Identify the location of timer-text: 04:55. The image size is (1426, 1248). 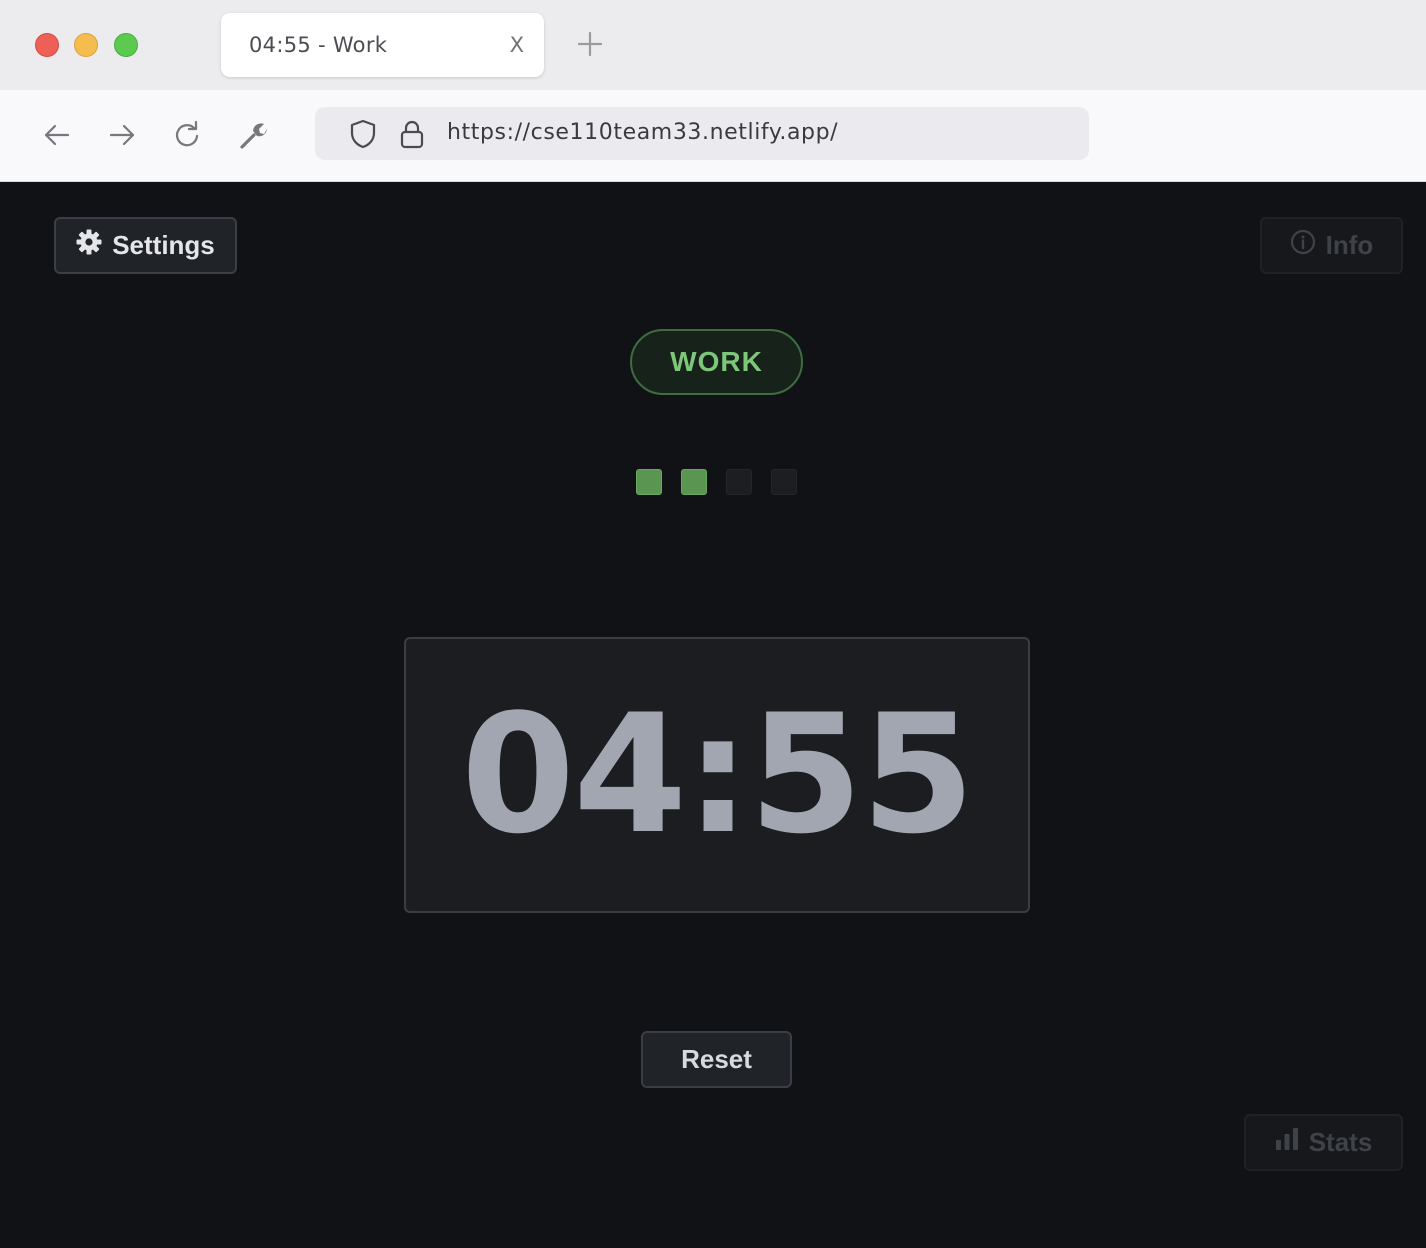
(717, 774).